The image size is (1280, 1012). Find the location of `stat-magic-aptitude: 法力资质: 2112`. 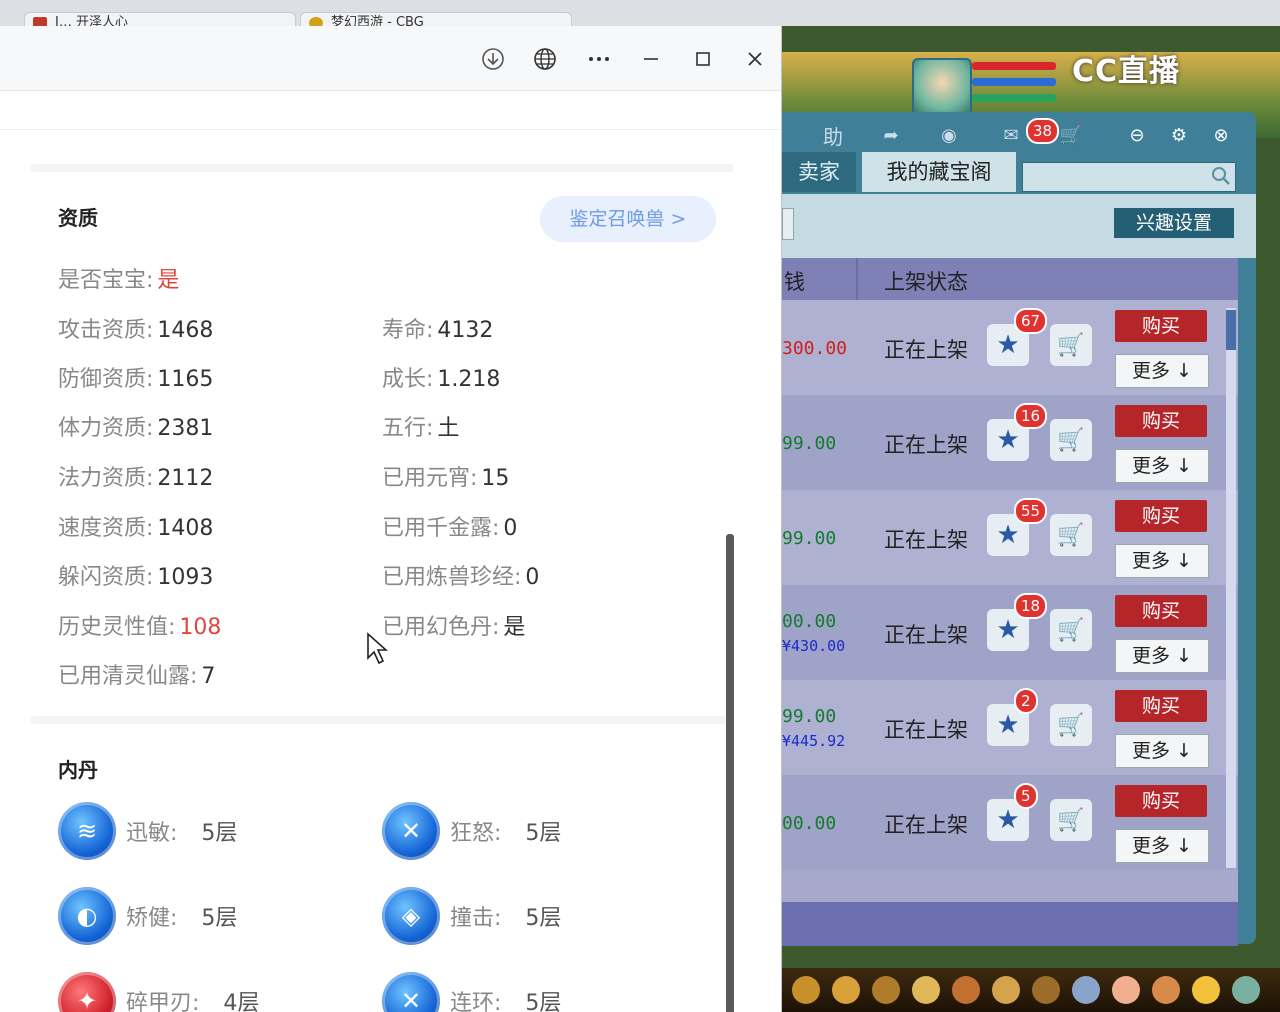

stat-magic-aptitude: 法力资质: 2112 is located at coordinates (136, 478).